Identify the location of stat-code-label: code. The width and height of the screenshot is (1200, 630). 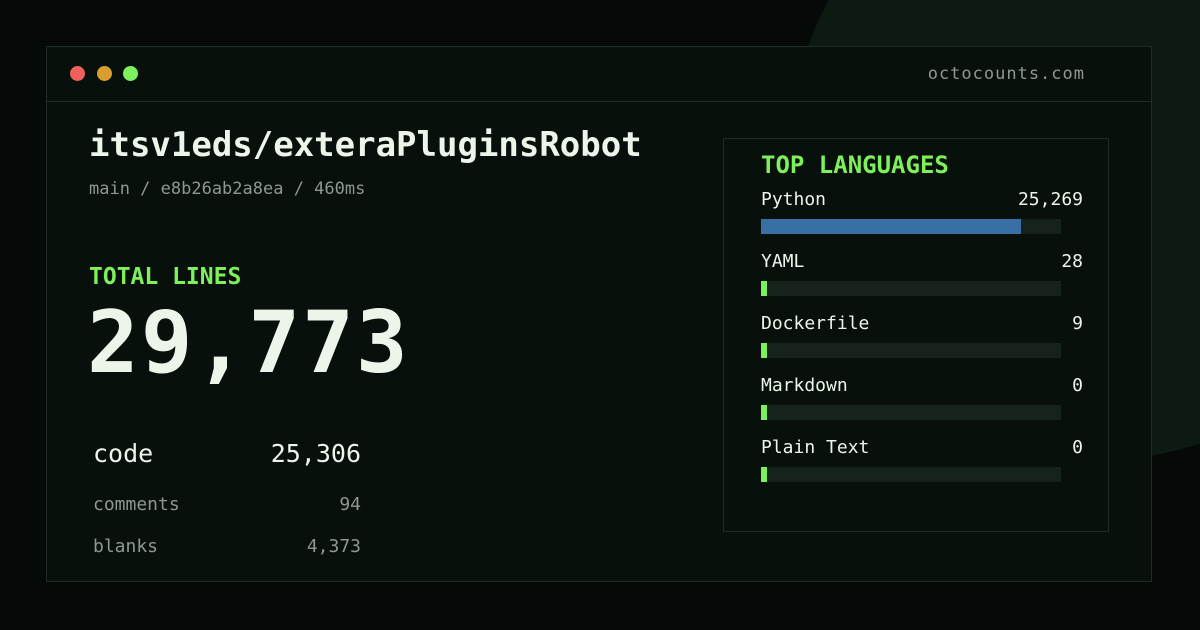
(123, 453).